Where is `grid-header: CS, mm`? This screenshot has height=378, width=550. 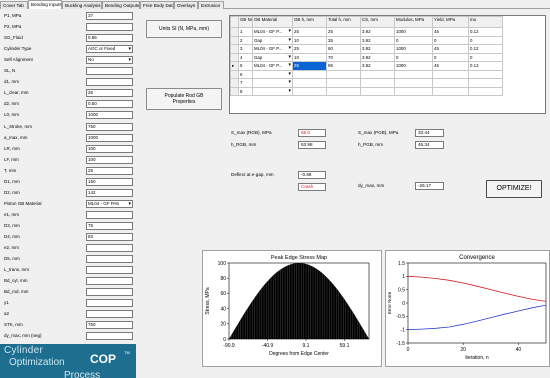 grid-header: CS, mm is located at coordinates (377, 22).